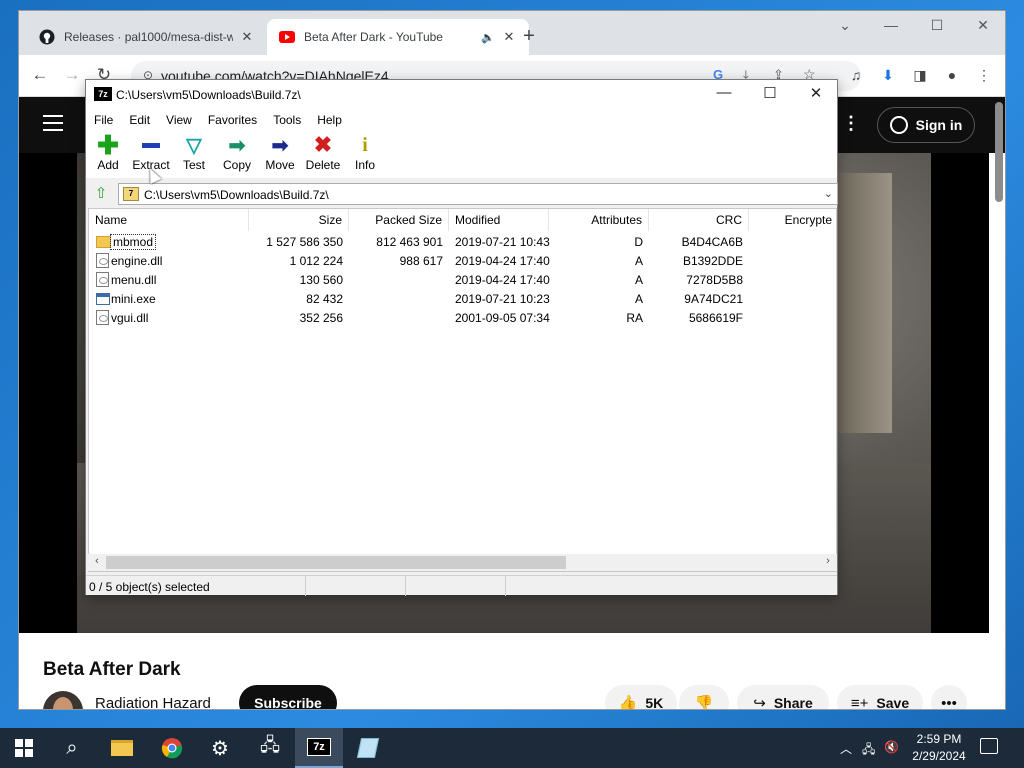 This screenshot has width=1024, height=768. I want to click on dislike-button: 👎, so click(704, 697).